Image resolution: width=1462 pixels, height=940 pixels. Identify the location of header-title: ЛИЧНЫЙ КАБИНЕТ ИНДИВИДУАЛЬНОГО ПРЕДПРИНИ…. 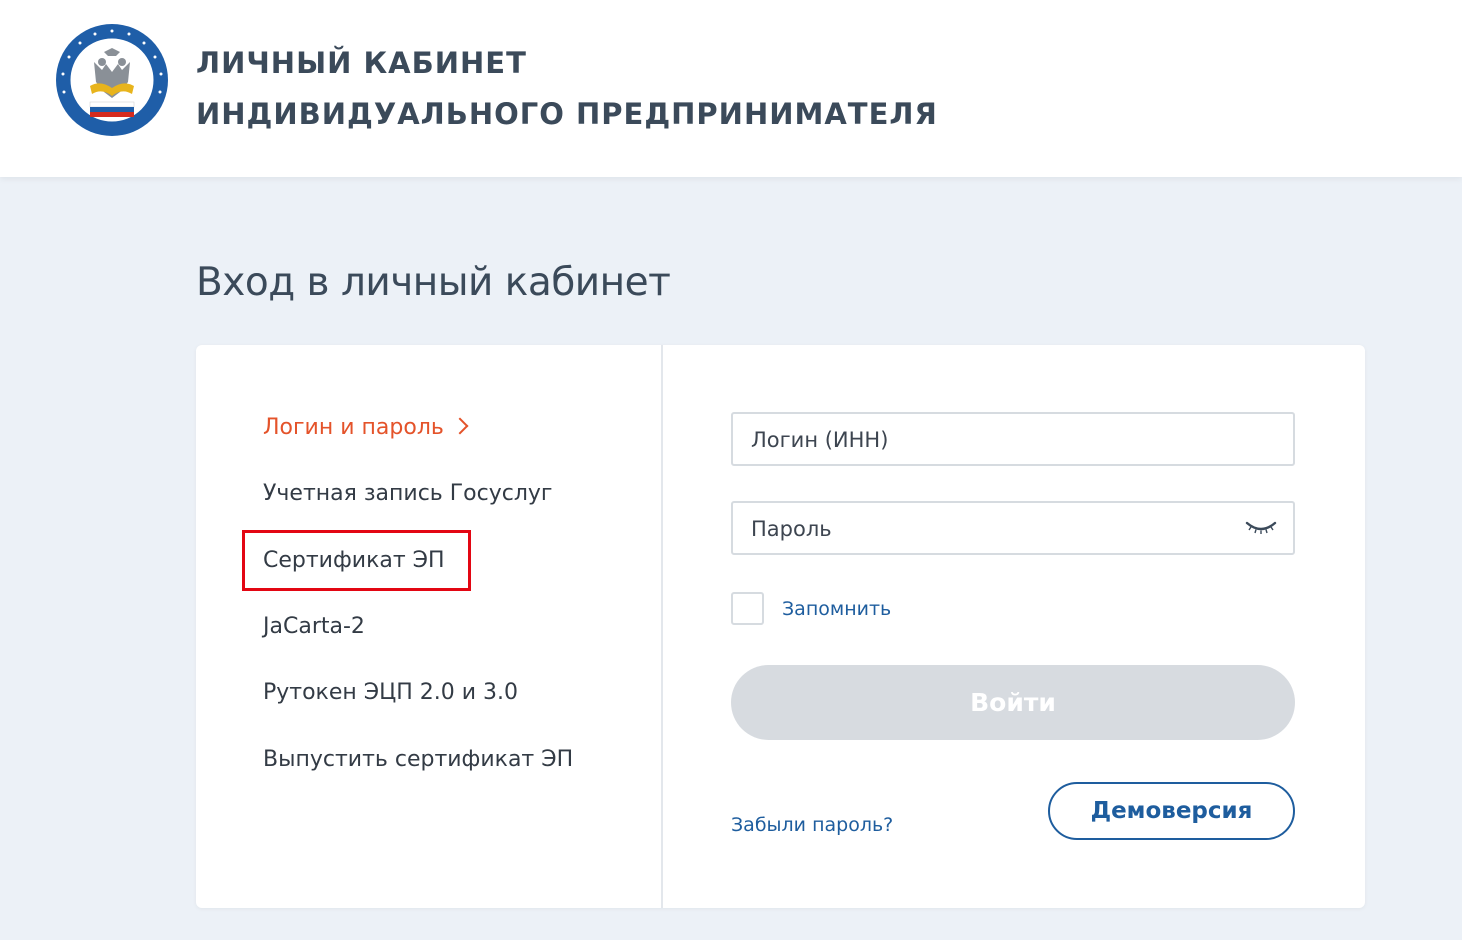
(567, 89).